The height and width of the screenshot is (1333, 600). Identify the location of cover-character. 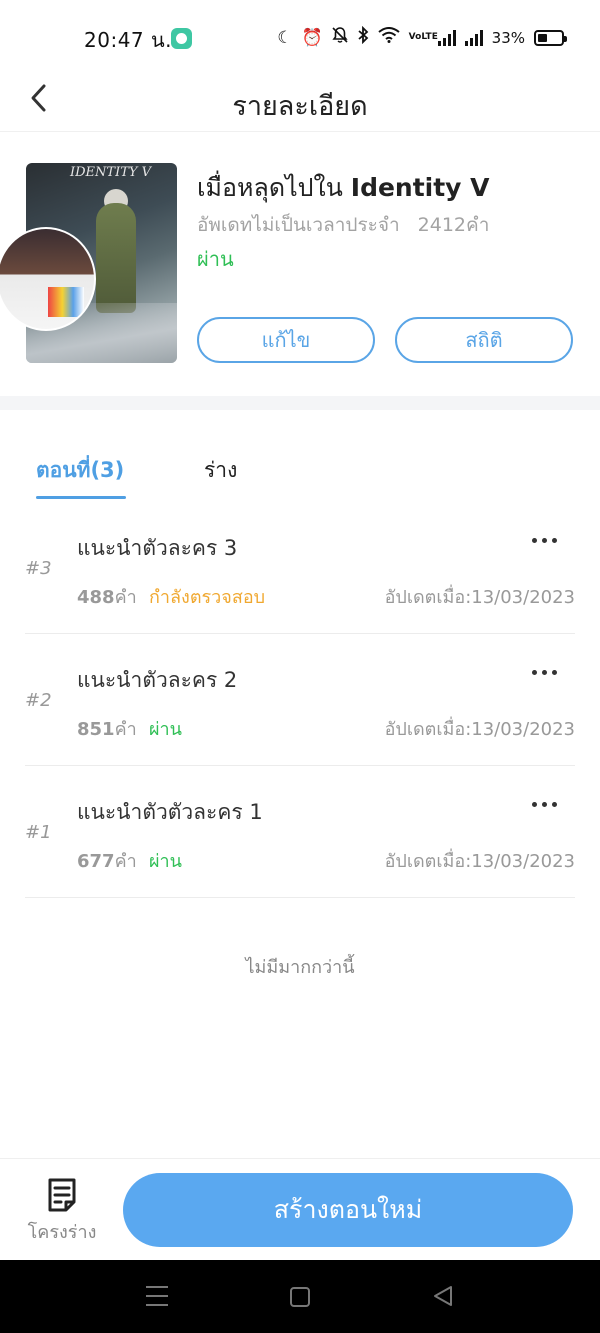
(116, 258).